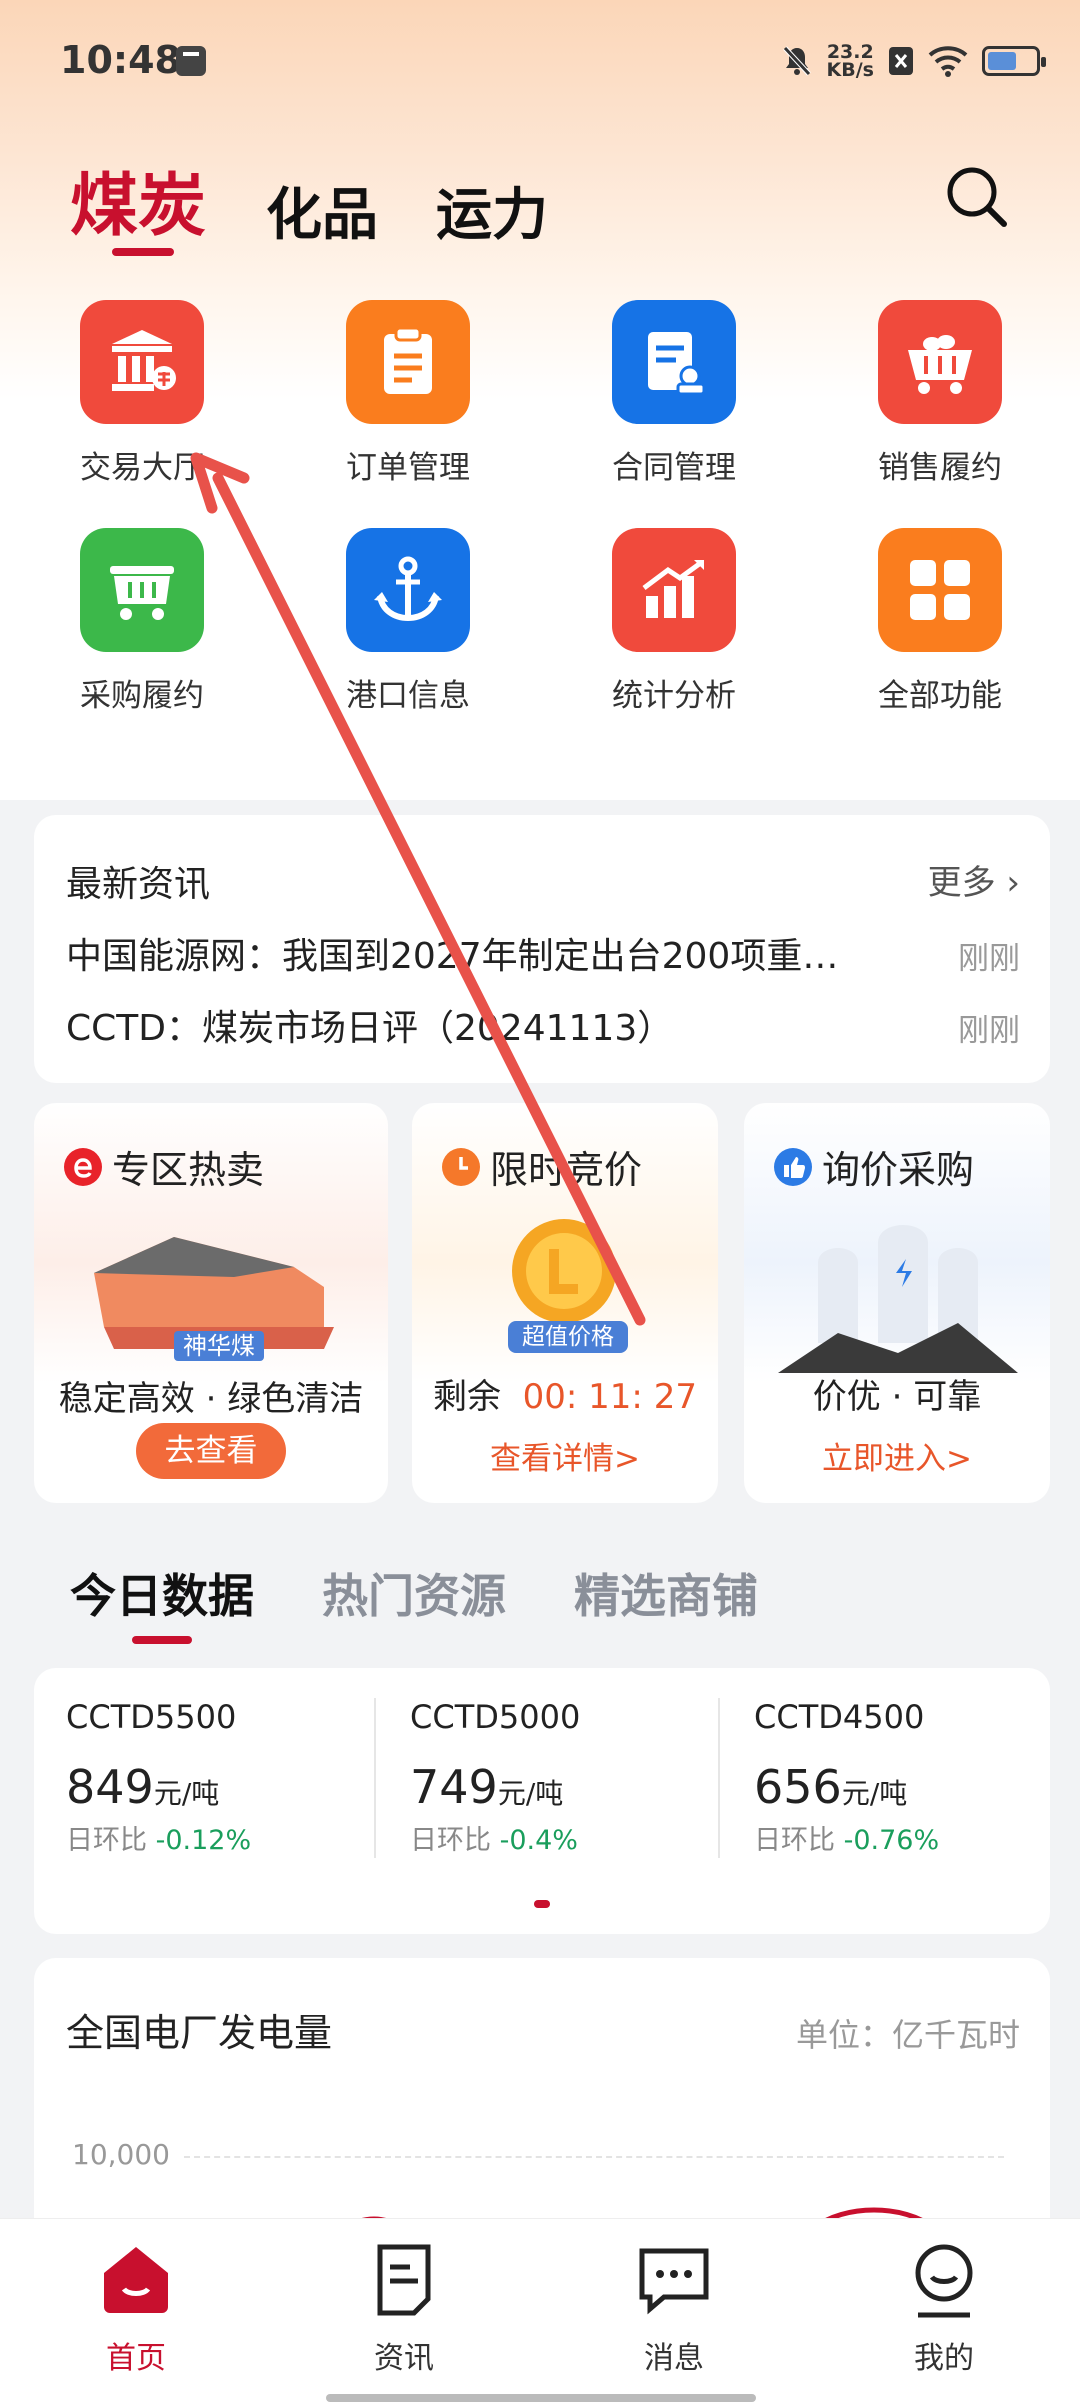  Describe the element at coordinates (565, 1303) in the screenshot. I see `promo-auction: 限时竞价 超值价格 剩余 00: 11: 27 查看详情>` at that location.